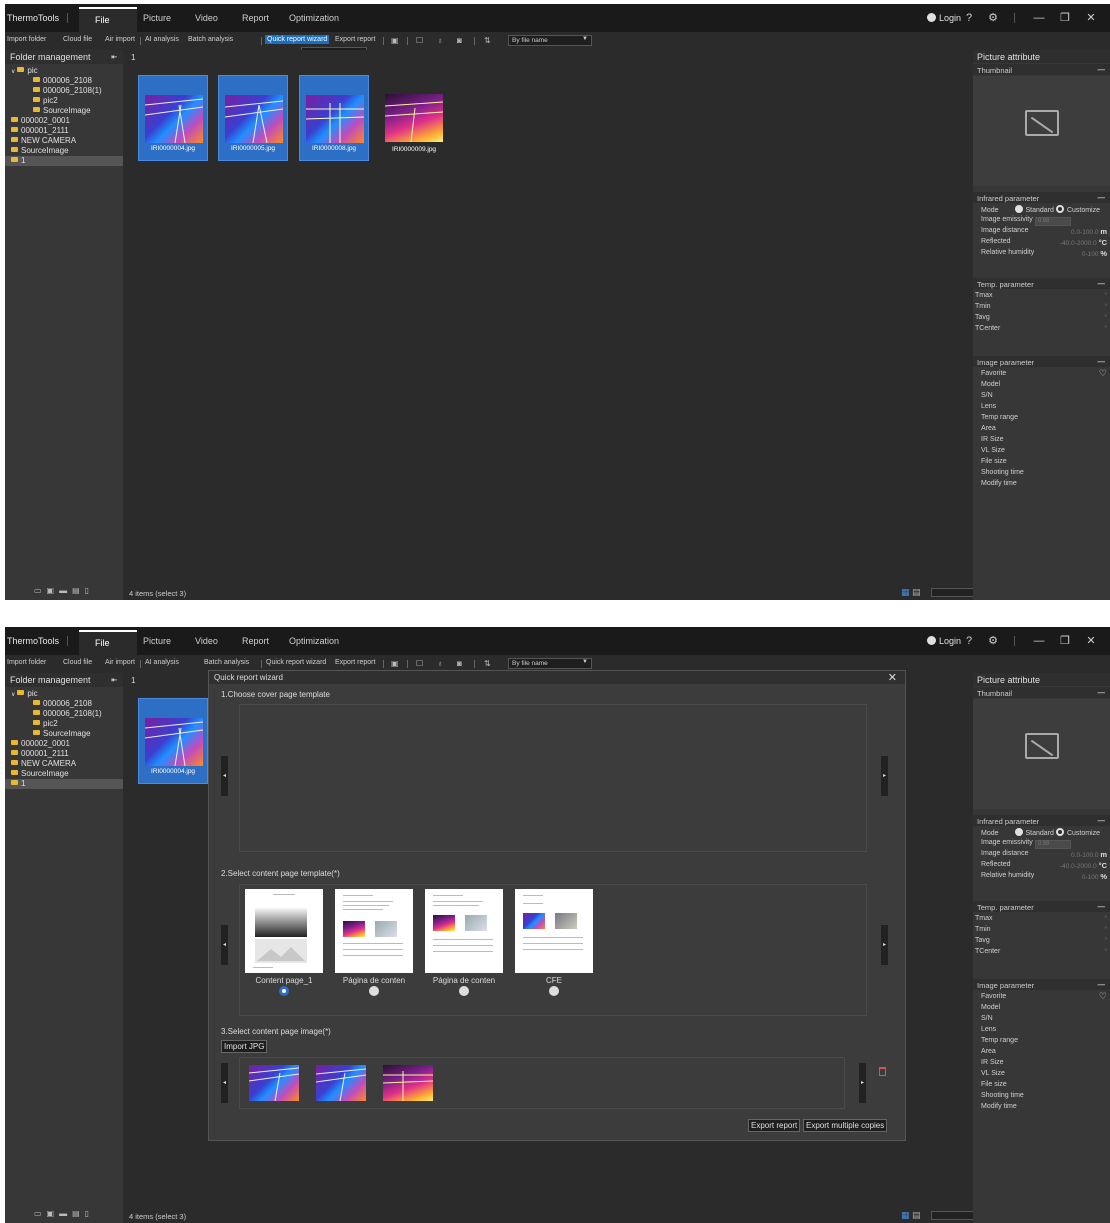 This screenshot has height=1223, width=1110. What do you see at coordinates (1065, 641) in the screenshot?
I see `restore-icon: ❐` at bounding box center [1065, 641].